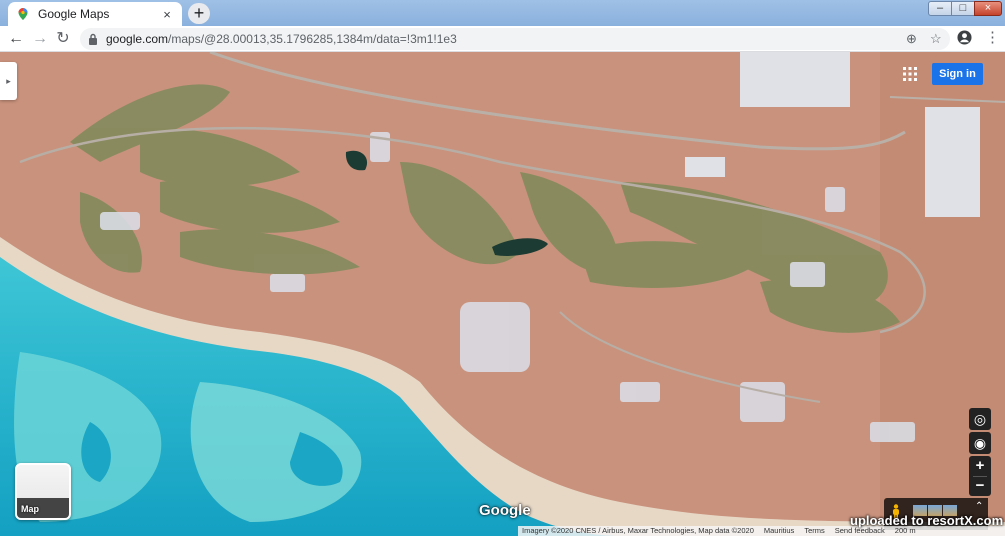 Image resolution: width=1005 pixels, height=536 pixels. I want to click on google-apps-grid-icon, so click(910, 74).